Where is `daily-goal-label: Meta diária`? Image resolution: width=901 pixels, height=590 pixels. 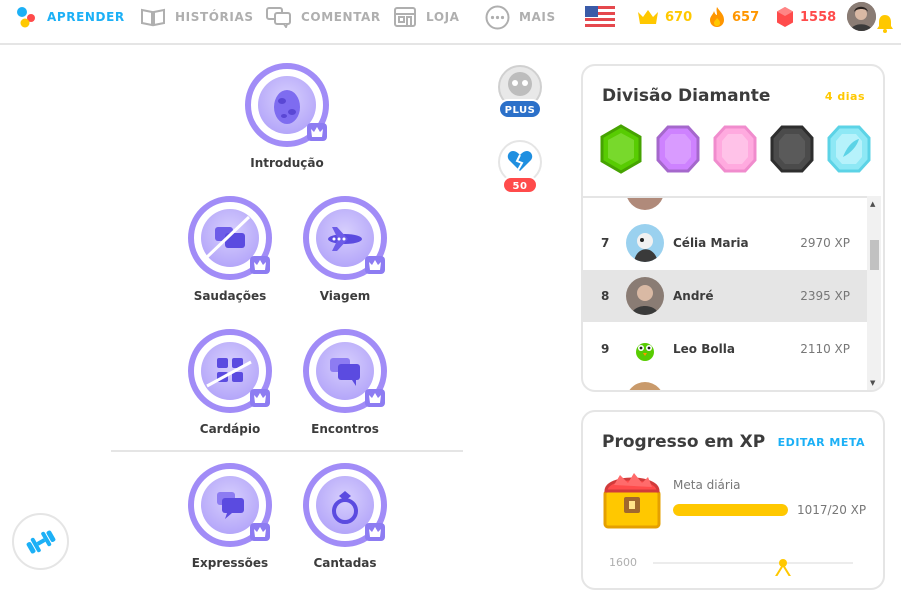 daily-goal-label: Meta diária is located at coordinates (707, 485).